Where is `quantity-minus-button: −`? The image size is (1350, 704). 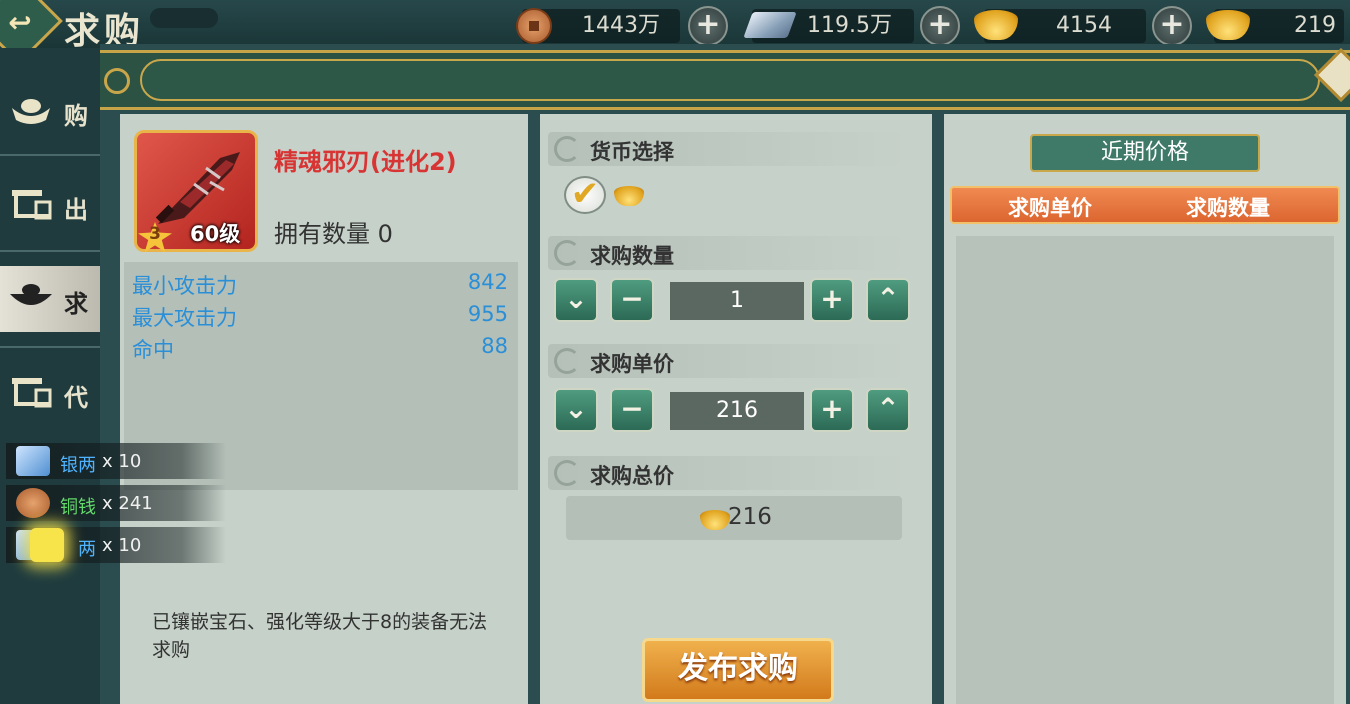
quantity-minus-button: − is located at coordinates (632, 300).